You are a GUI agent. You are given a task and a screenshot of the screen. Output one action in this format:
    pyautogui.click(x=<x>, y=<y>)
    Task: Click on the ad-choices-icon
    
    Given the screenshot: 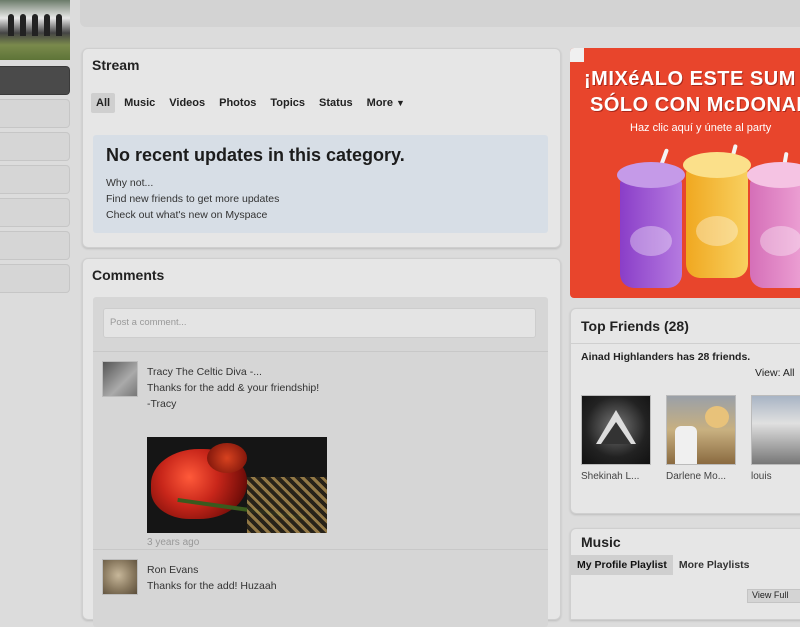 What is the action you would take?
    pyautogui.click(x=577, y=55)
    